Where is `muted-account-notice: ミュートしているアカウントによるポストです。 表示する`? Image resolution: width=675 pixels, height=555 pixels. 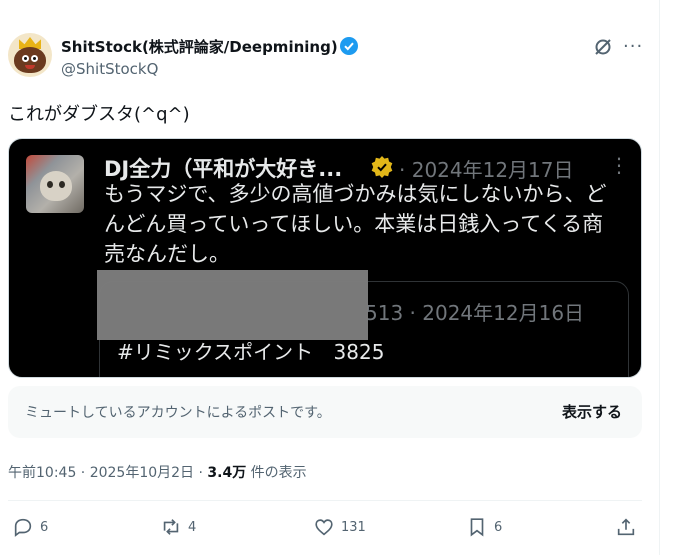
muted-account-notice: ミュートしているアカウントによるポストです。 表示する is located at coordinates (325, 412).